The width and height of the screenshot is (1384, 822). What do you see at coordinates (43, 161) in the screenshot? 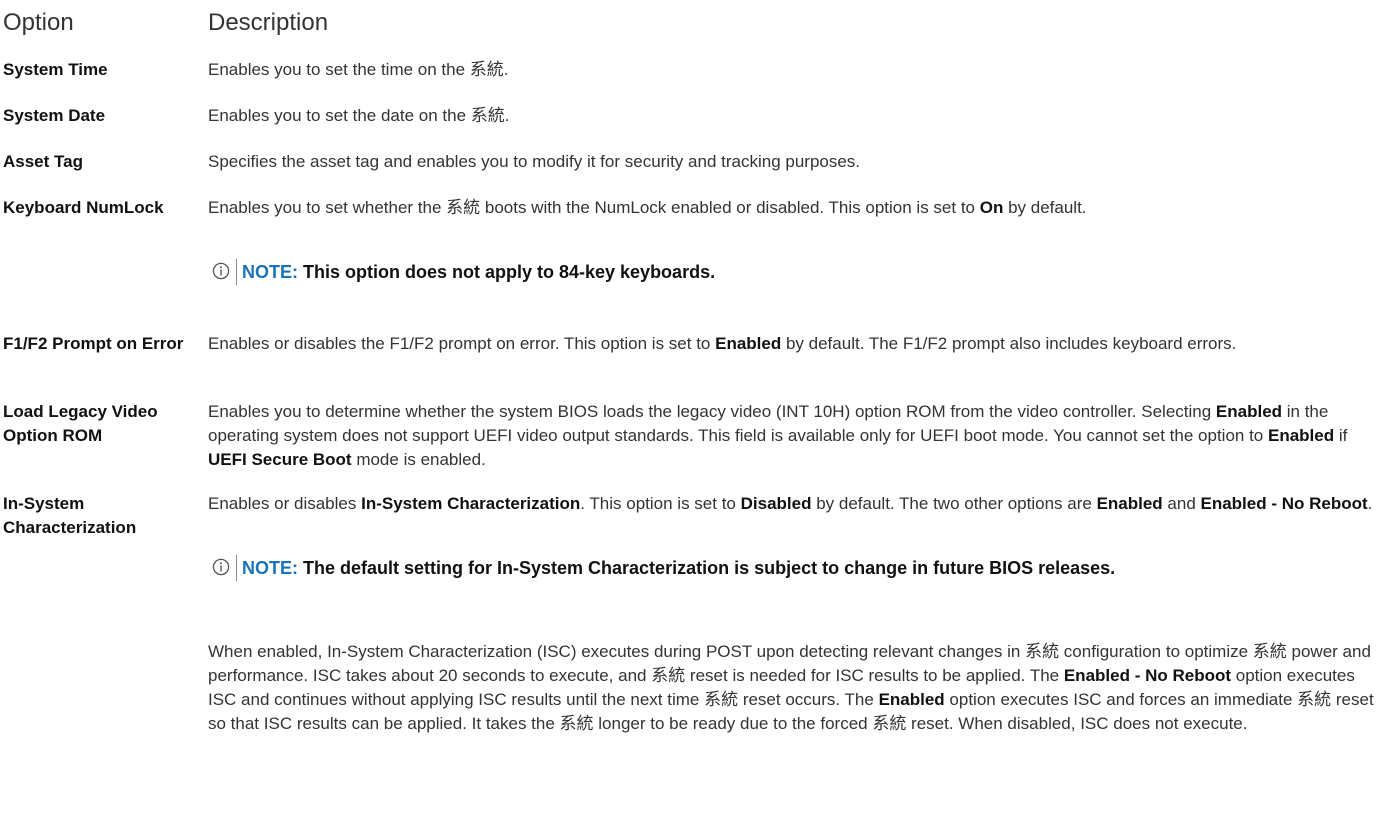
I see `option-name: Asset Tag` at bounding box center [43, 161].